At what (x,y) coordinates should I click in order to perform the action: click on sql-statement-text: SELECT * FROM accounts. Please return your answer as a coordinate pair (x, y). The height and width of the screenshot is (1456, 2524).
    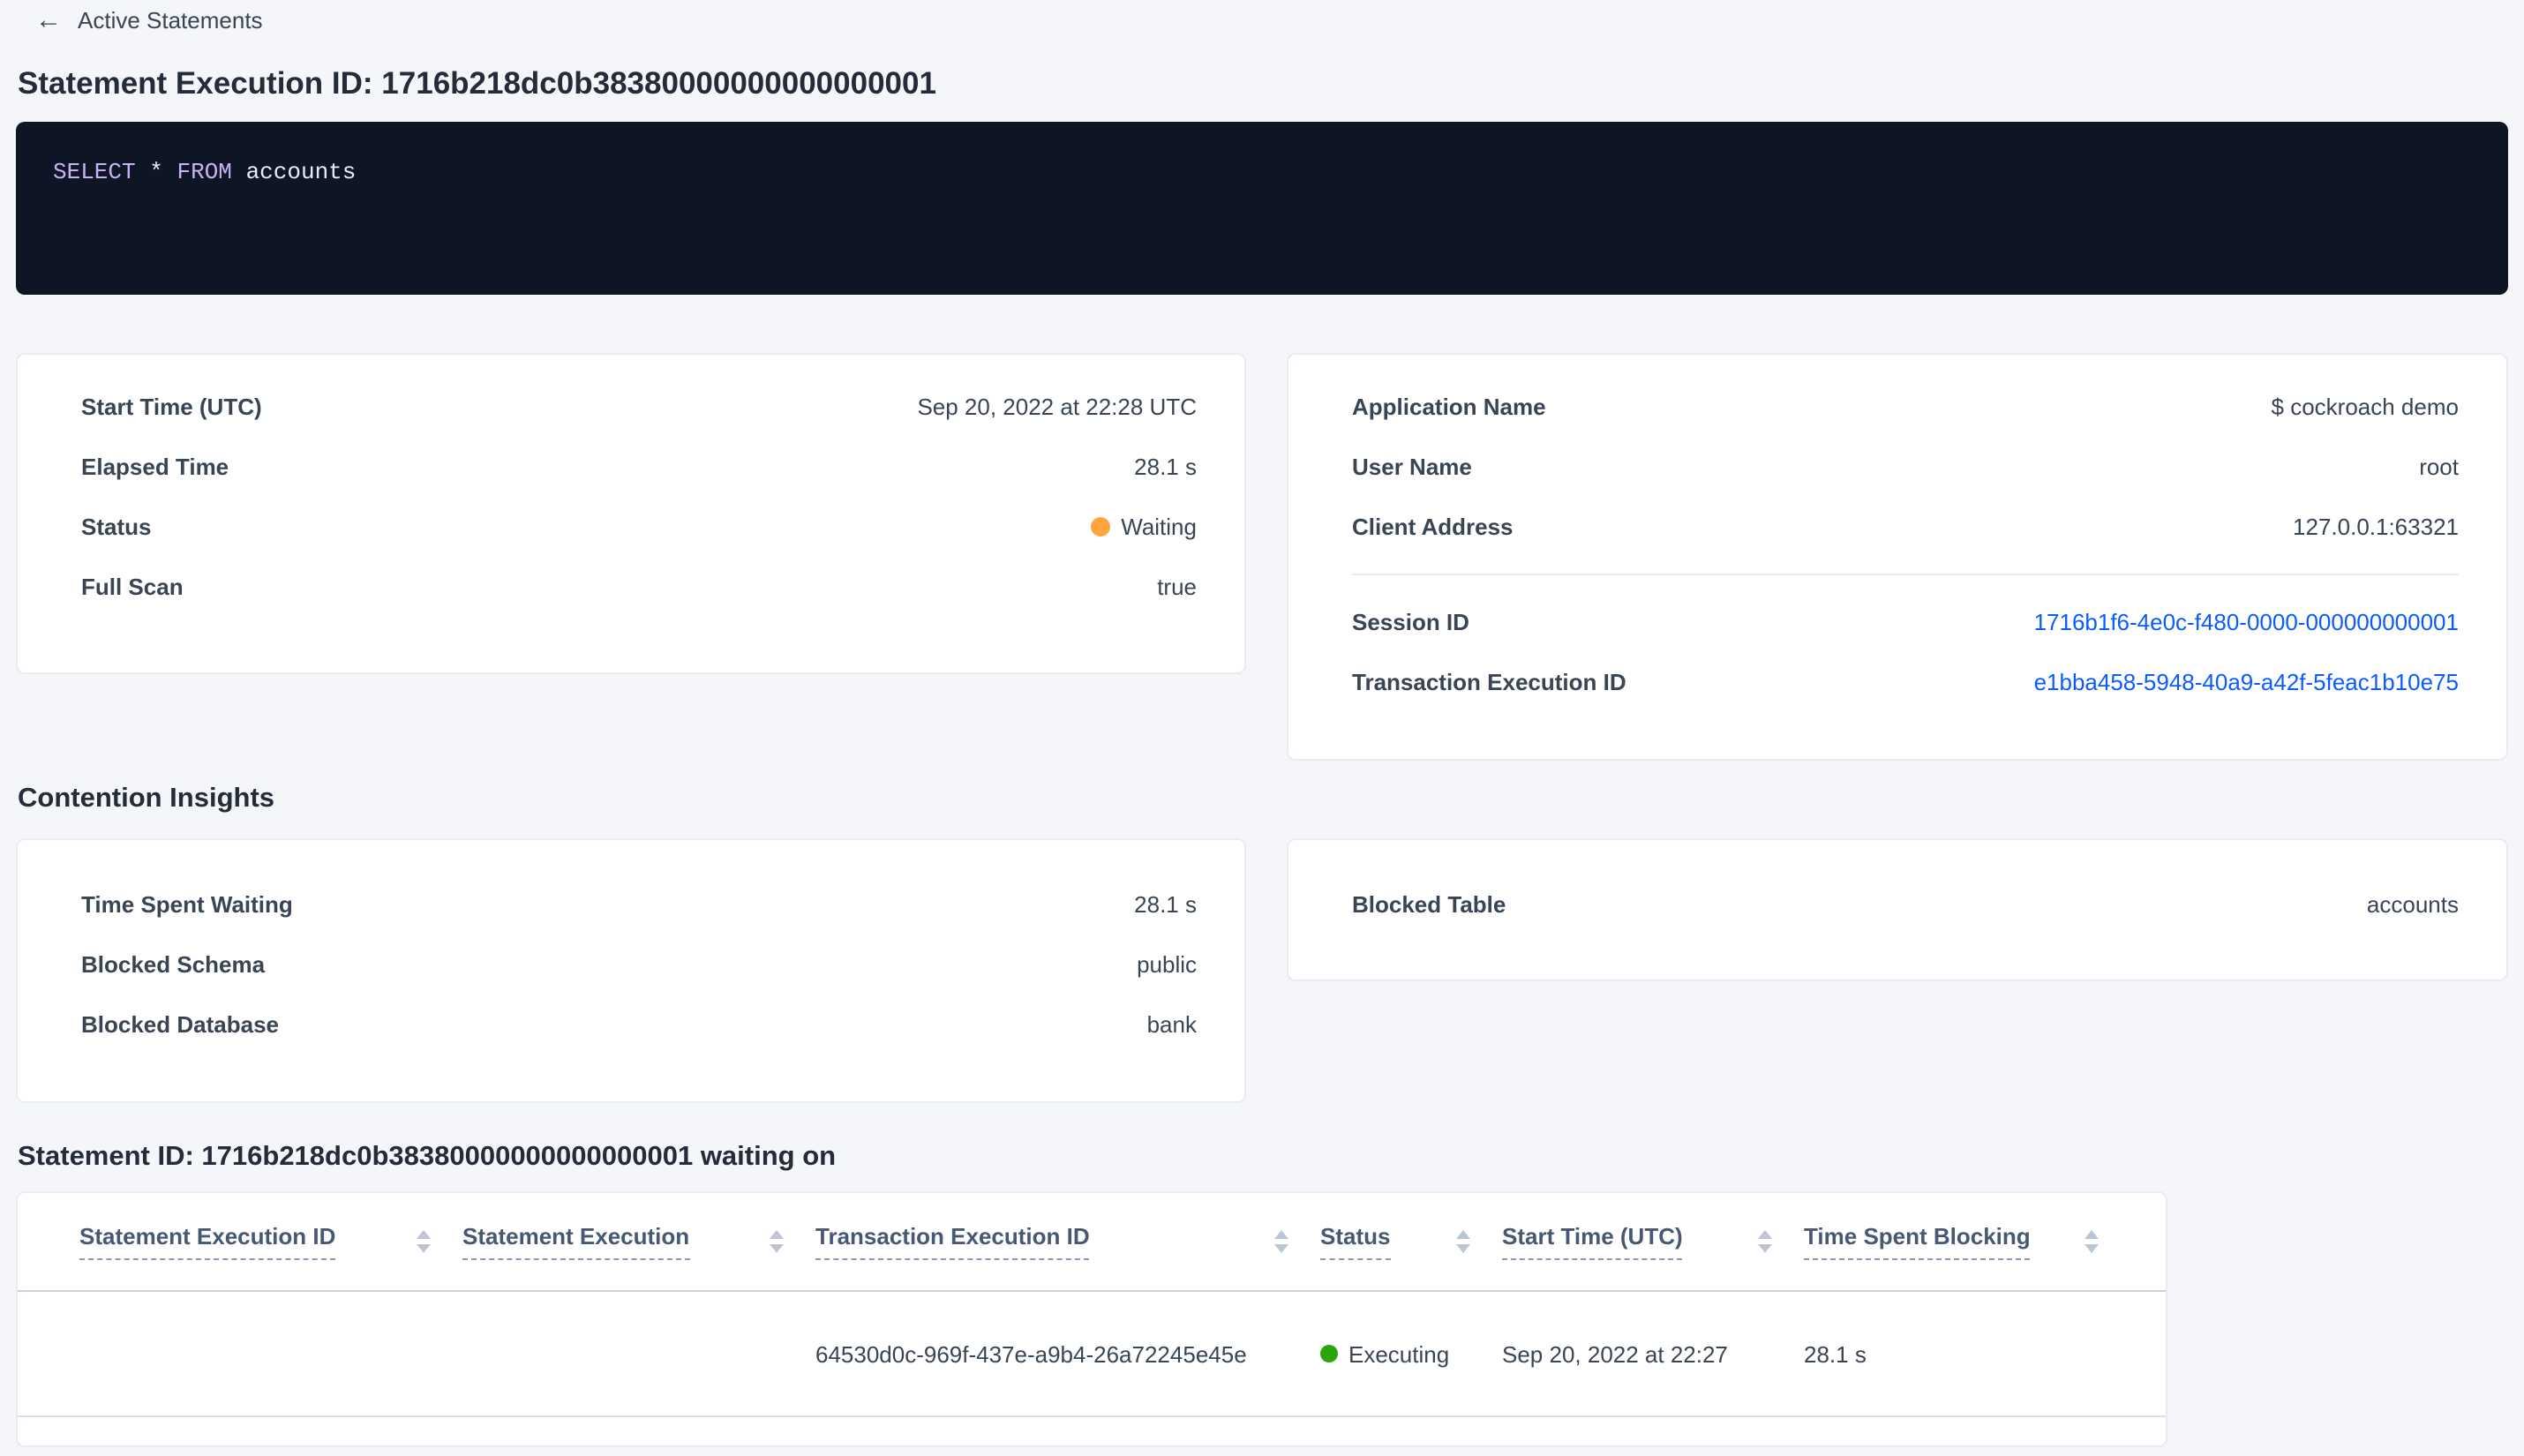
    Looking at the image, I should click on (204, 172).